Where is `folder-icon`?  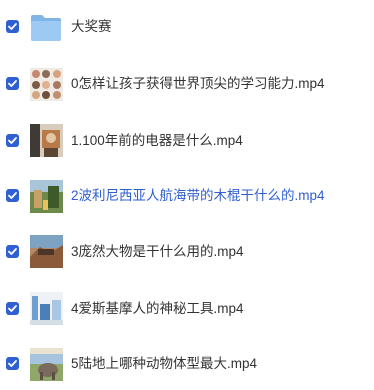
folder-icon is located at coordinates (46, 28).